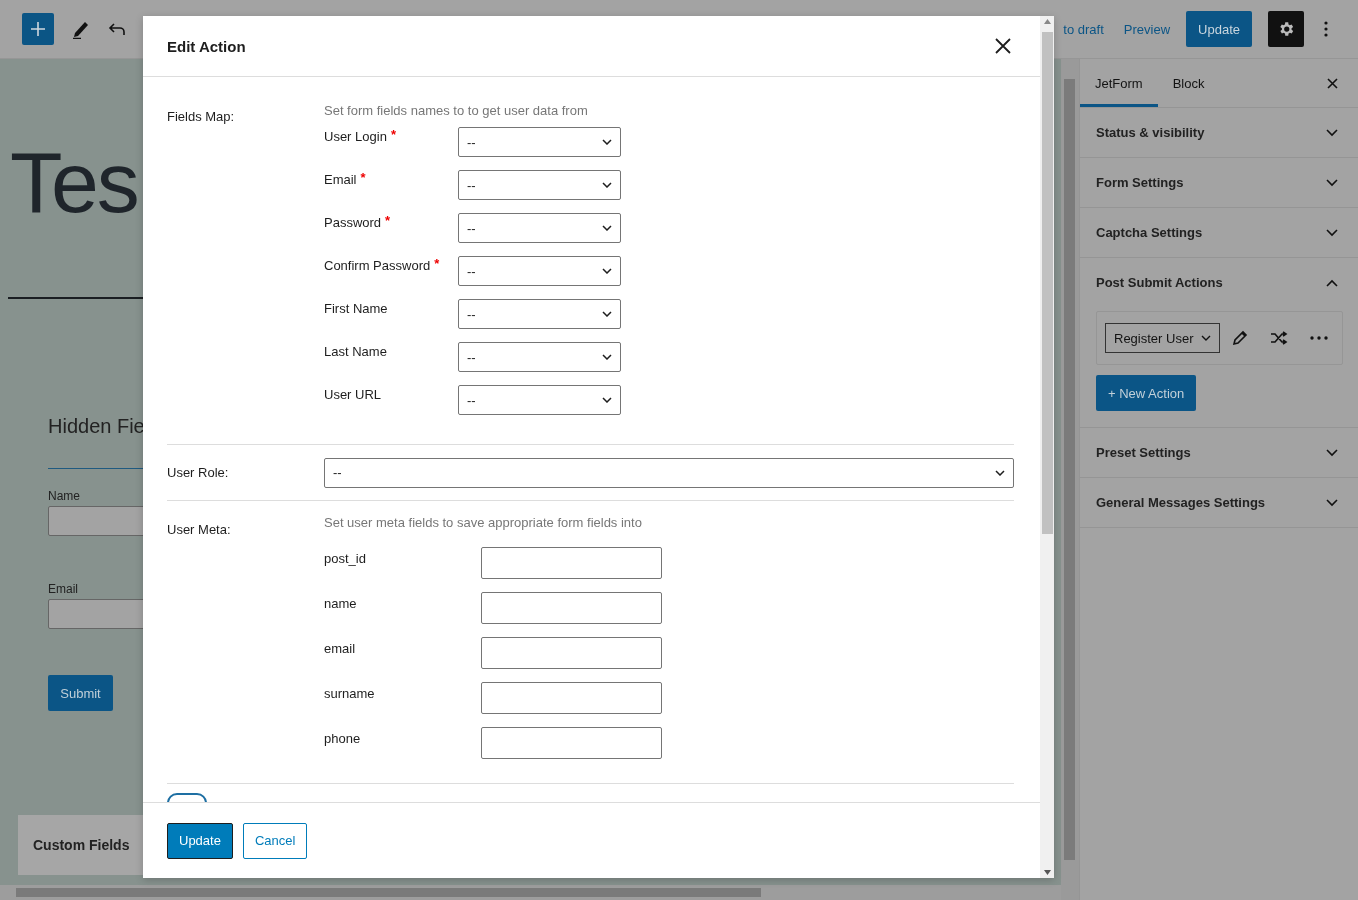 The image size is (1358, 900). I want to click on post-title: Tes, so click(73, 182).